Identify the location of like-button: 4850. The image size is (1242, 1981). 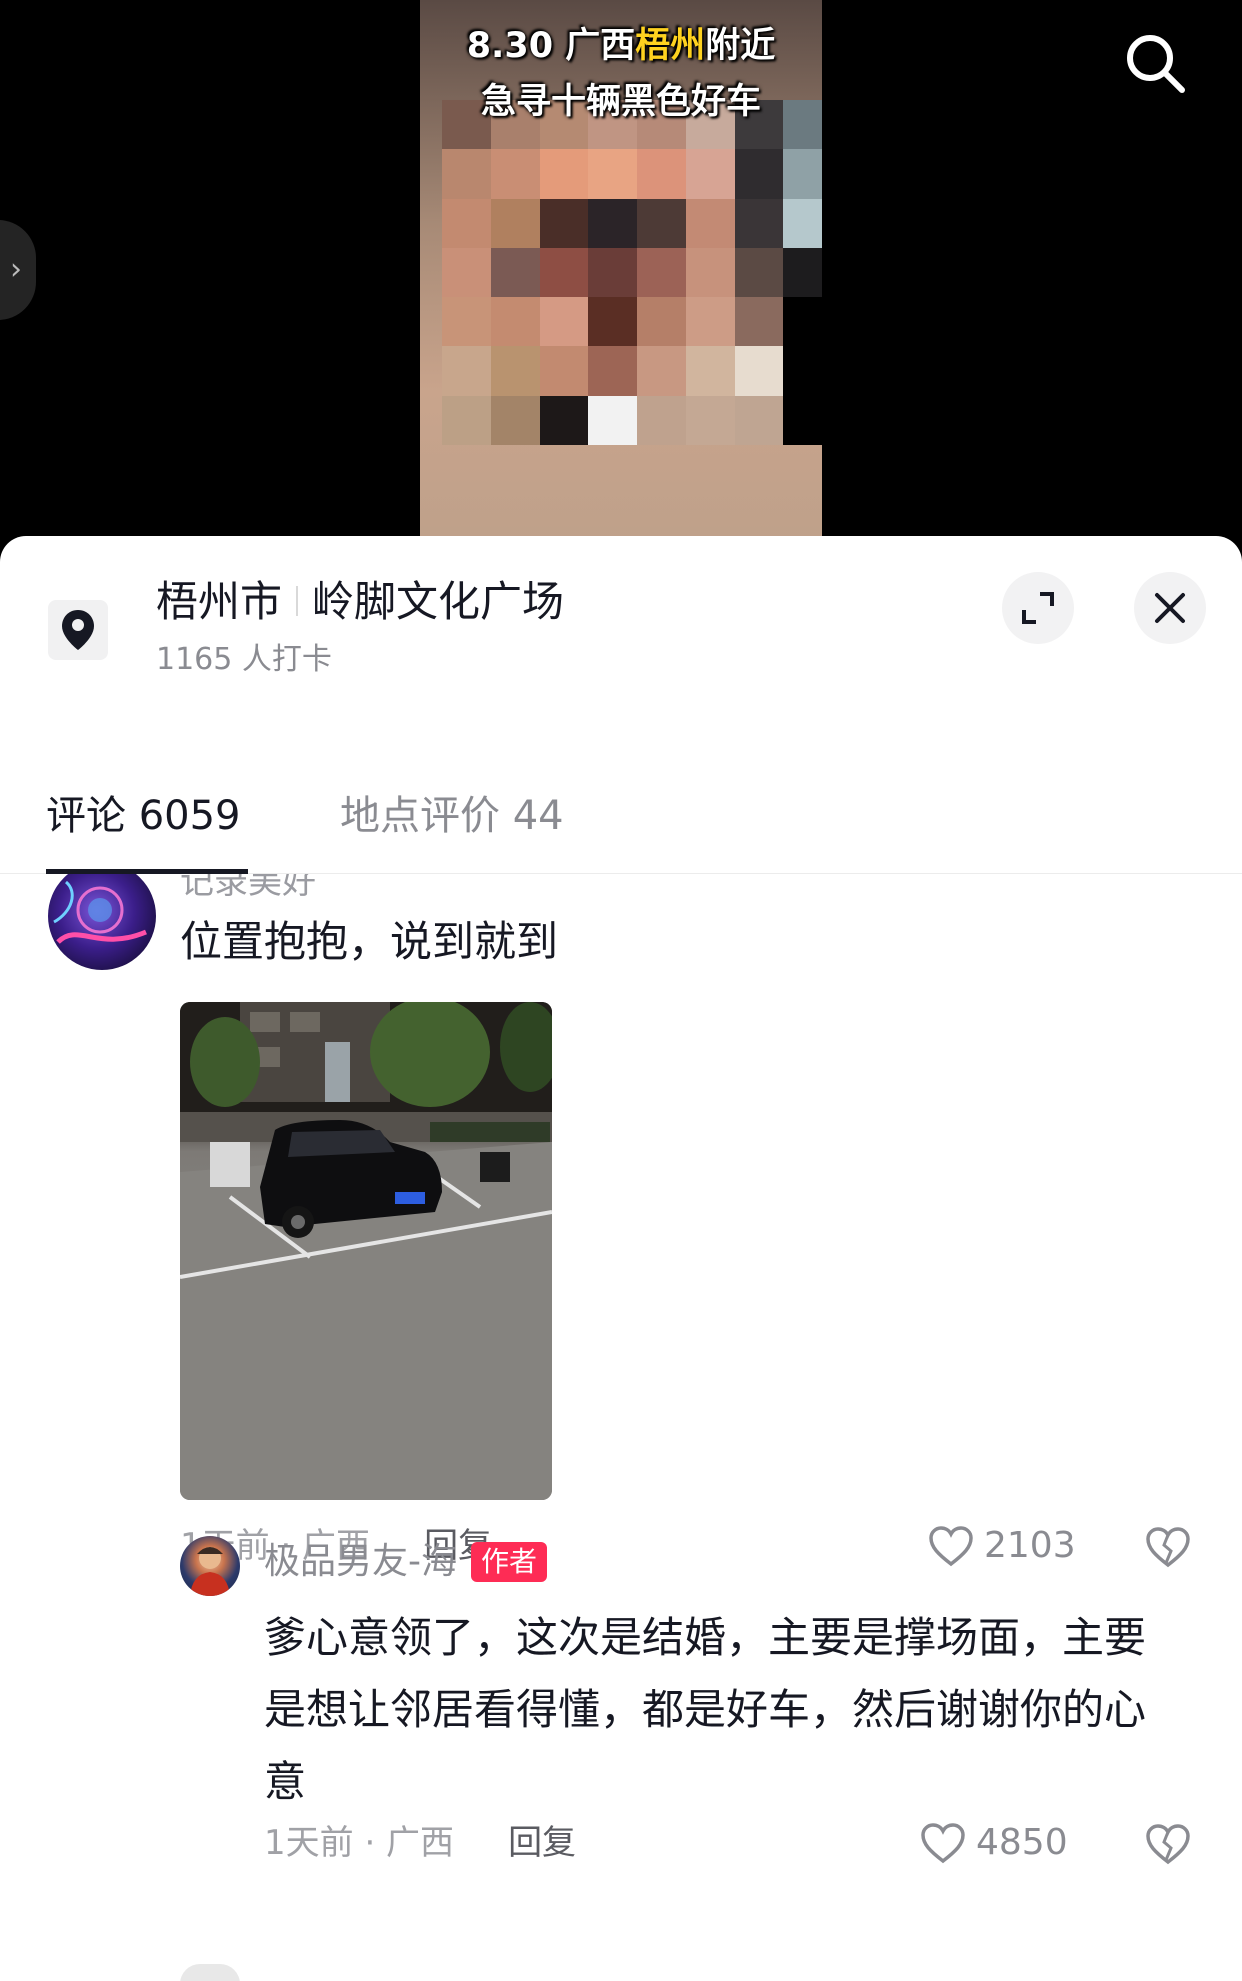
(994, 1843).